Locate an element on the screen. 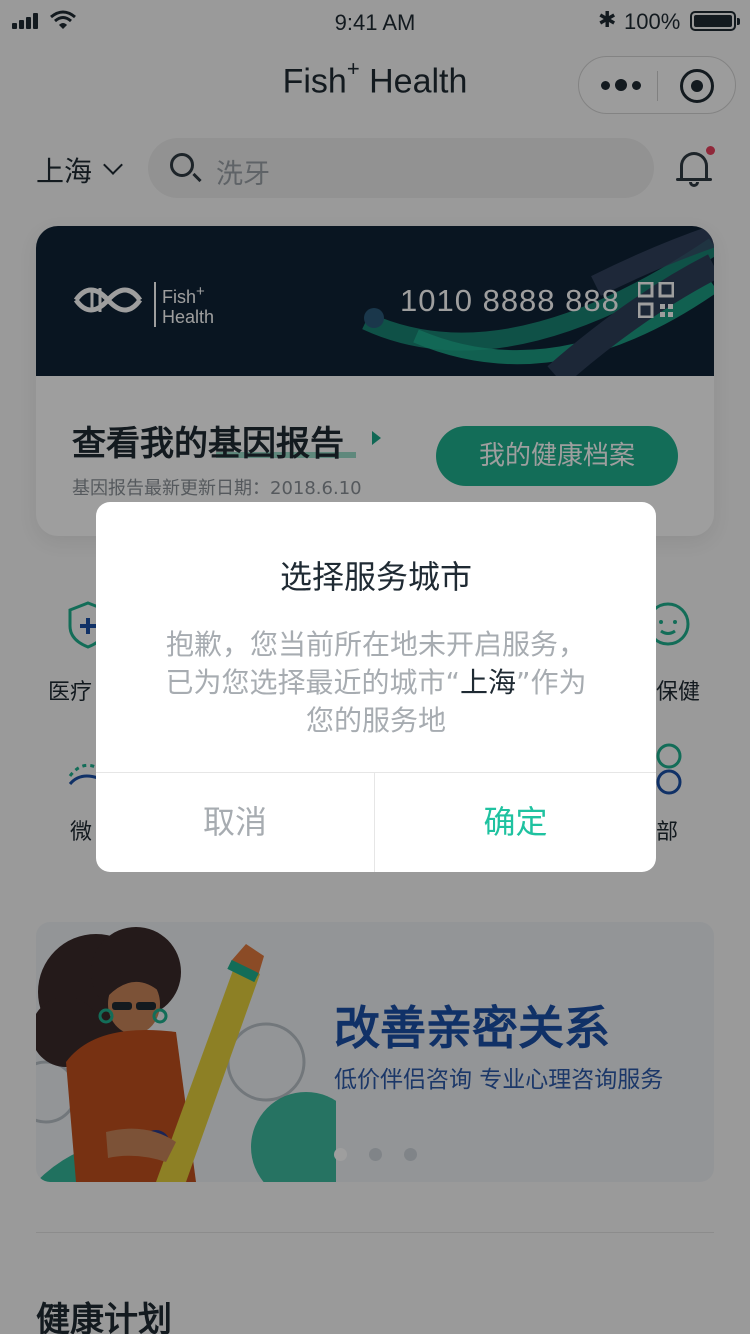  cancel-button: 取消 is located at coordinates (235, 822).